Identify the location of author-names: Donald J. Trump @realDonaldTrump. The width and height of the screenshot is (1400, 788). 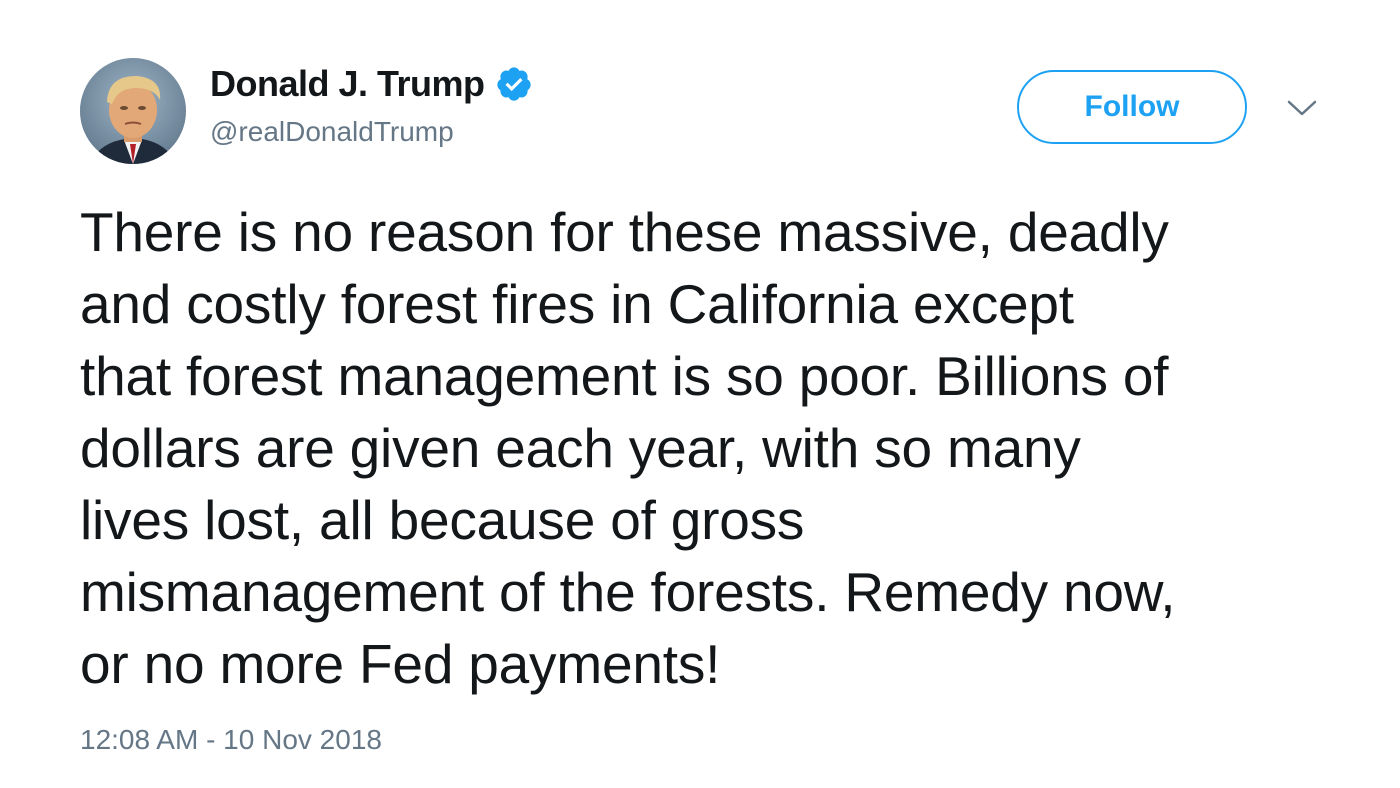
(371, 105).